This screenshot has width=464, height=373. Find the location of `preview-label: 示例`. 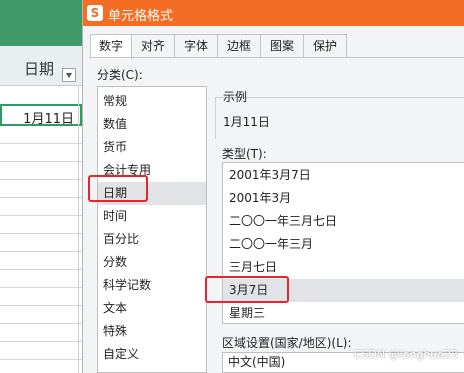

preview-label: 示例 is located at coordinates (235, 97).